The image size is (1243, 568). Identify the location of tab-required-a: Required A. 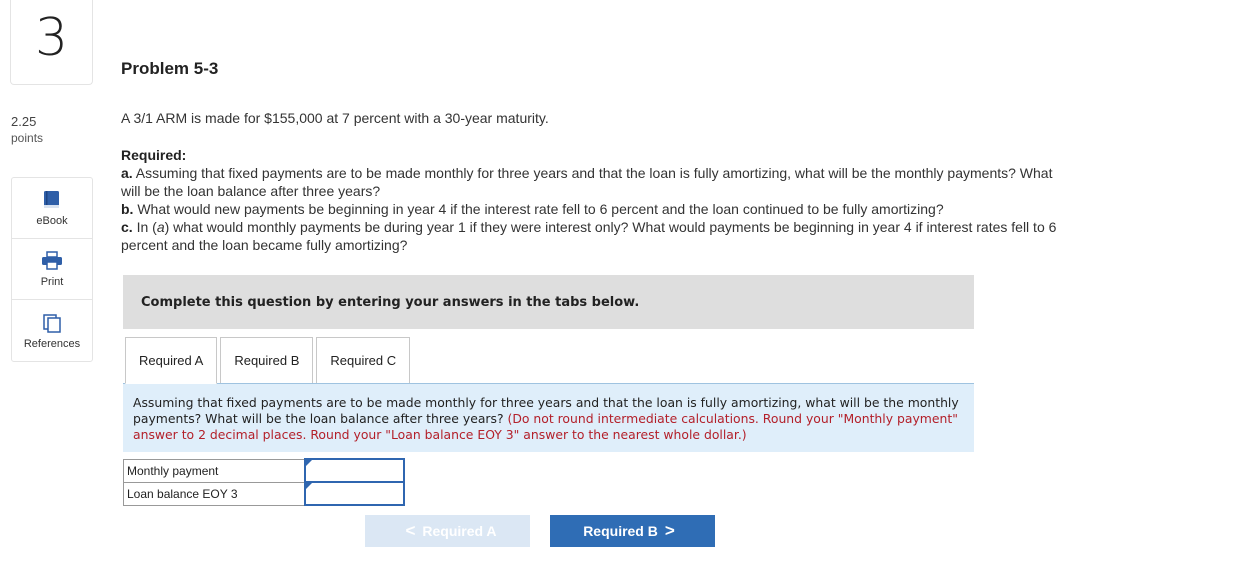
(171, 360).